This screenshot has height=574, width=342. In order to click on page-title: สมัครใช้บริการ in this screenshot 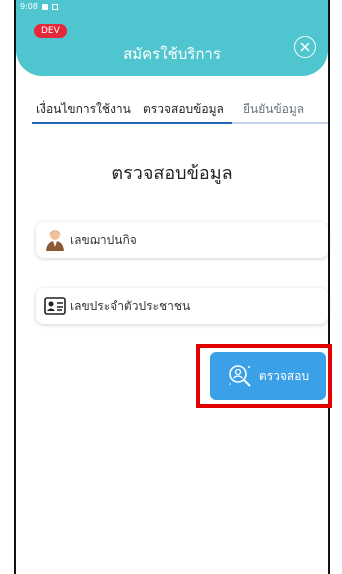, I will do `click(172, 54)`.